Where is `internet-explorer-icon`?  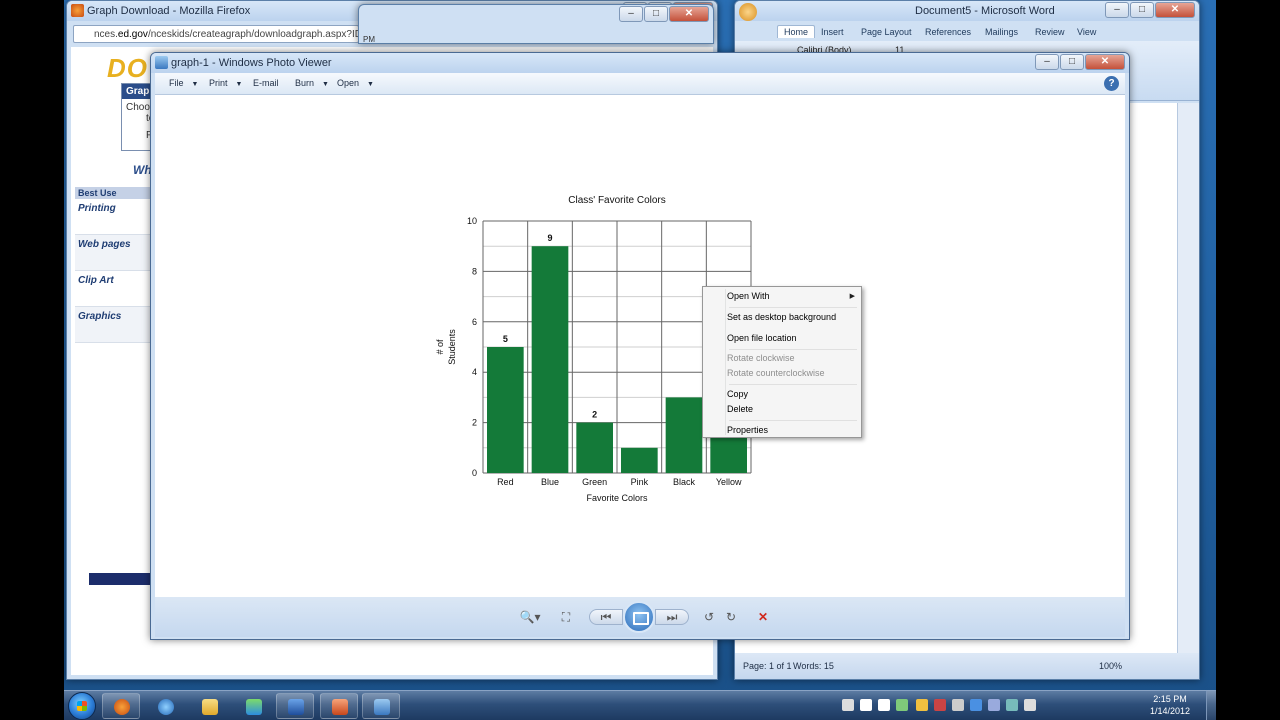
internet-explorer-icon is located at coordinates (166, 707).